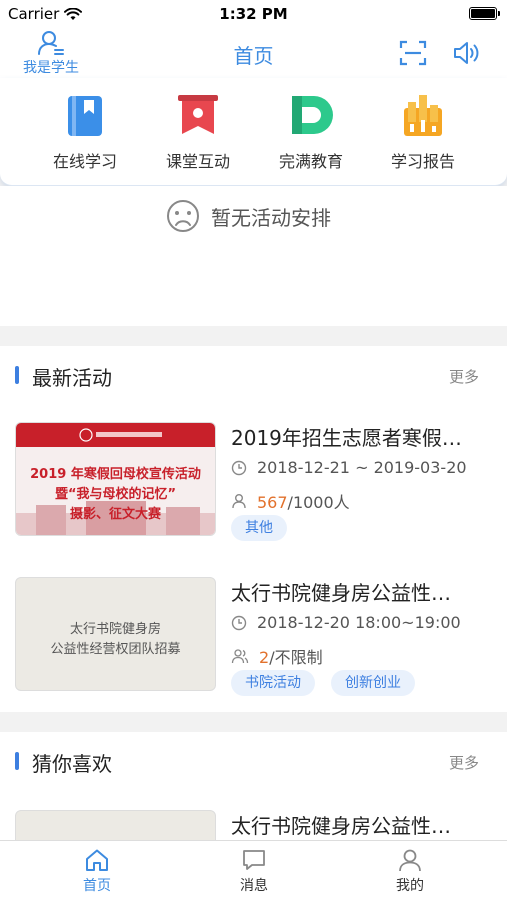 Image resolution: width=507 pixels, height=900 pixels. What do you see at coordinates (115, 474) in the screenshot?
I see `poster-line: 2019 年寒假回母校宣传活动` at bounding box center [115, 474].